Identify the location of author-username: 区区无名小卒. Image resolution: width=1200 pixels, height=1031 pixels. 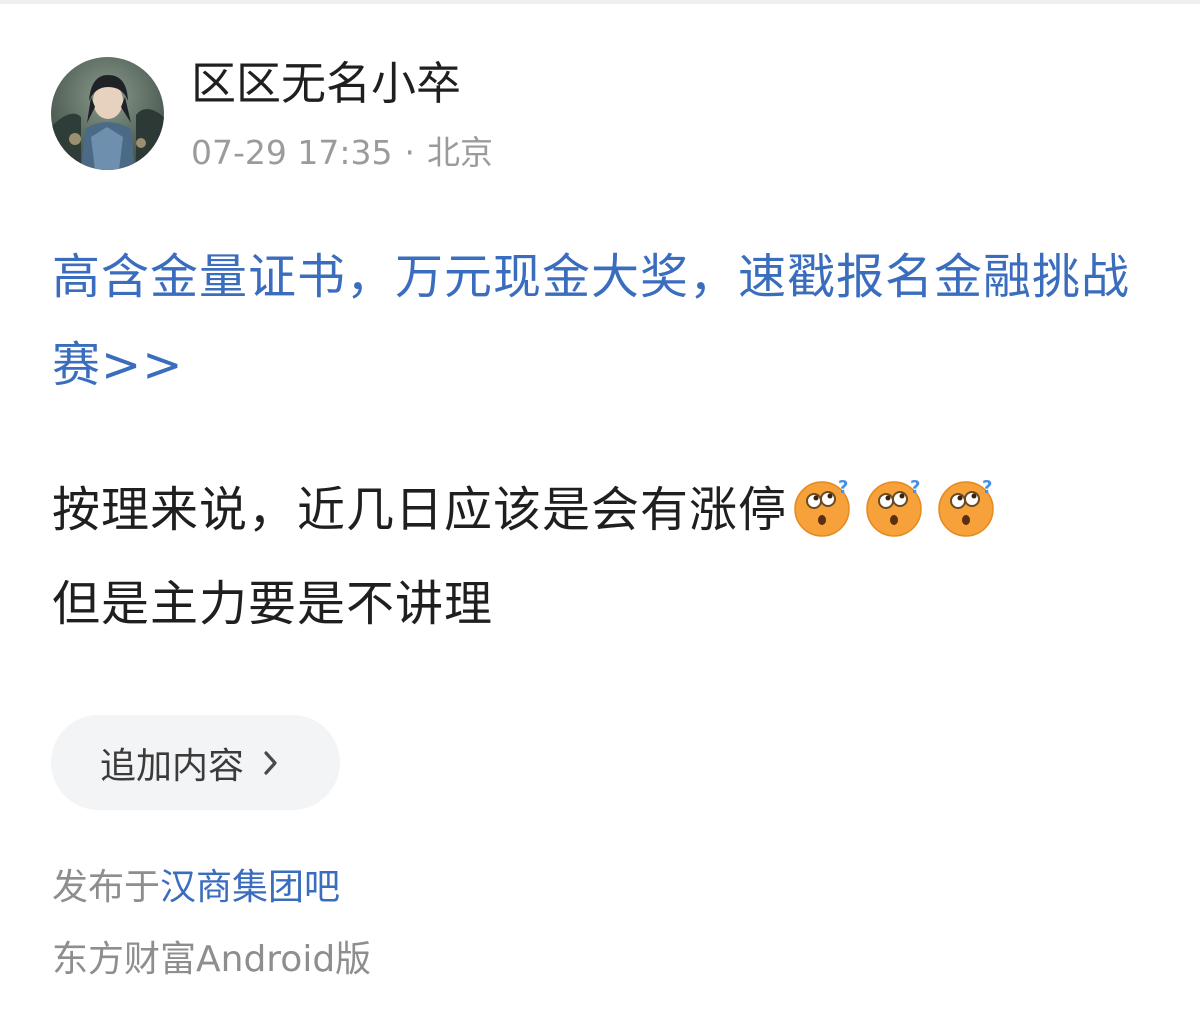
(326, 84).